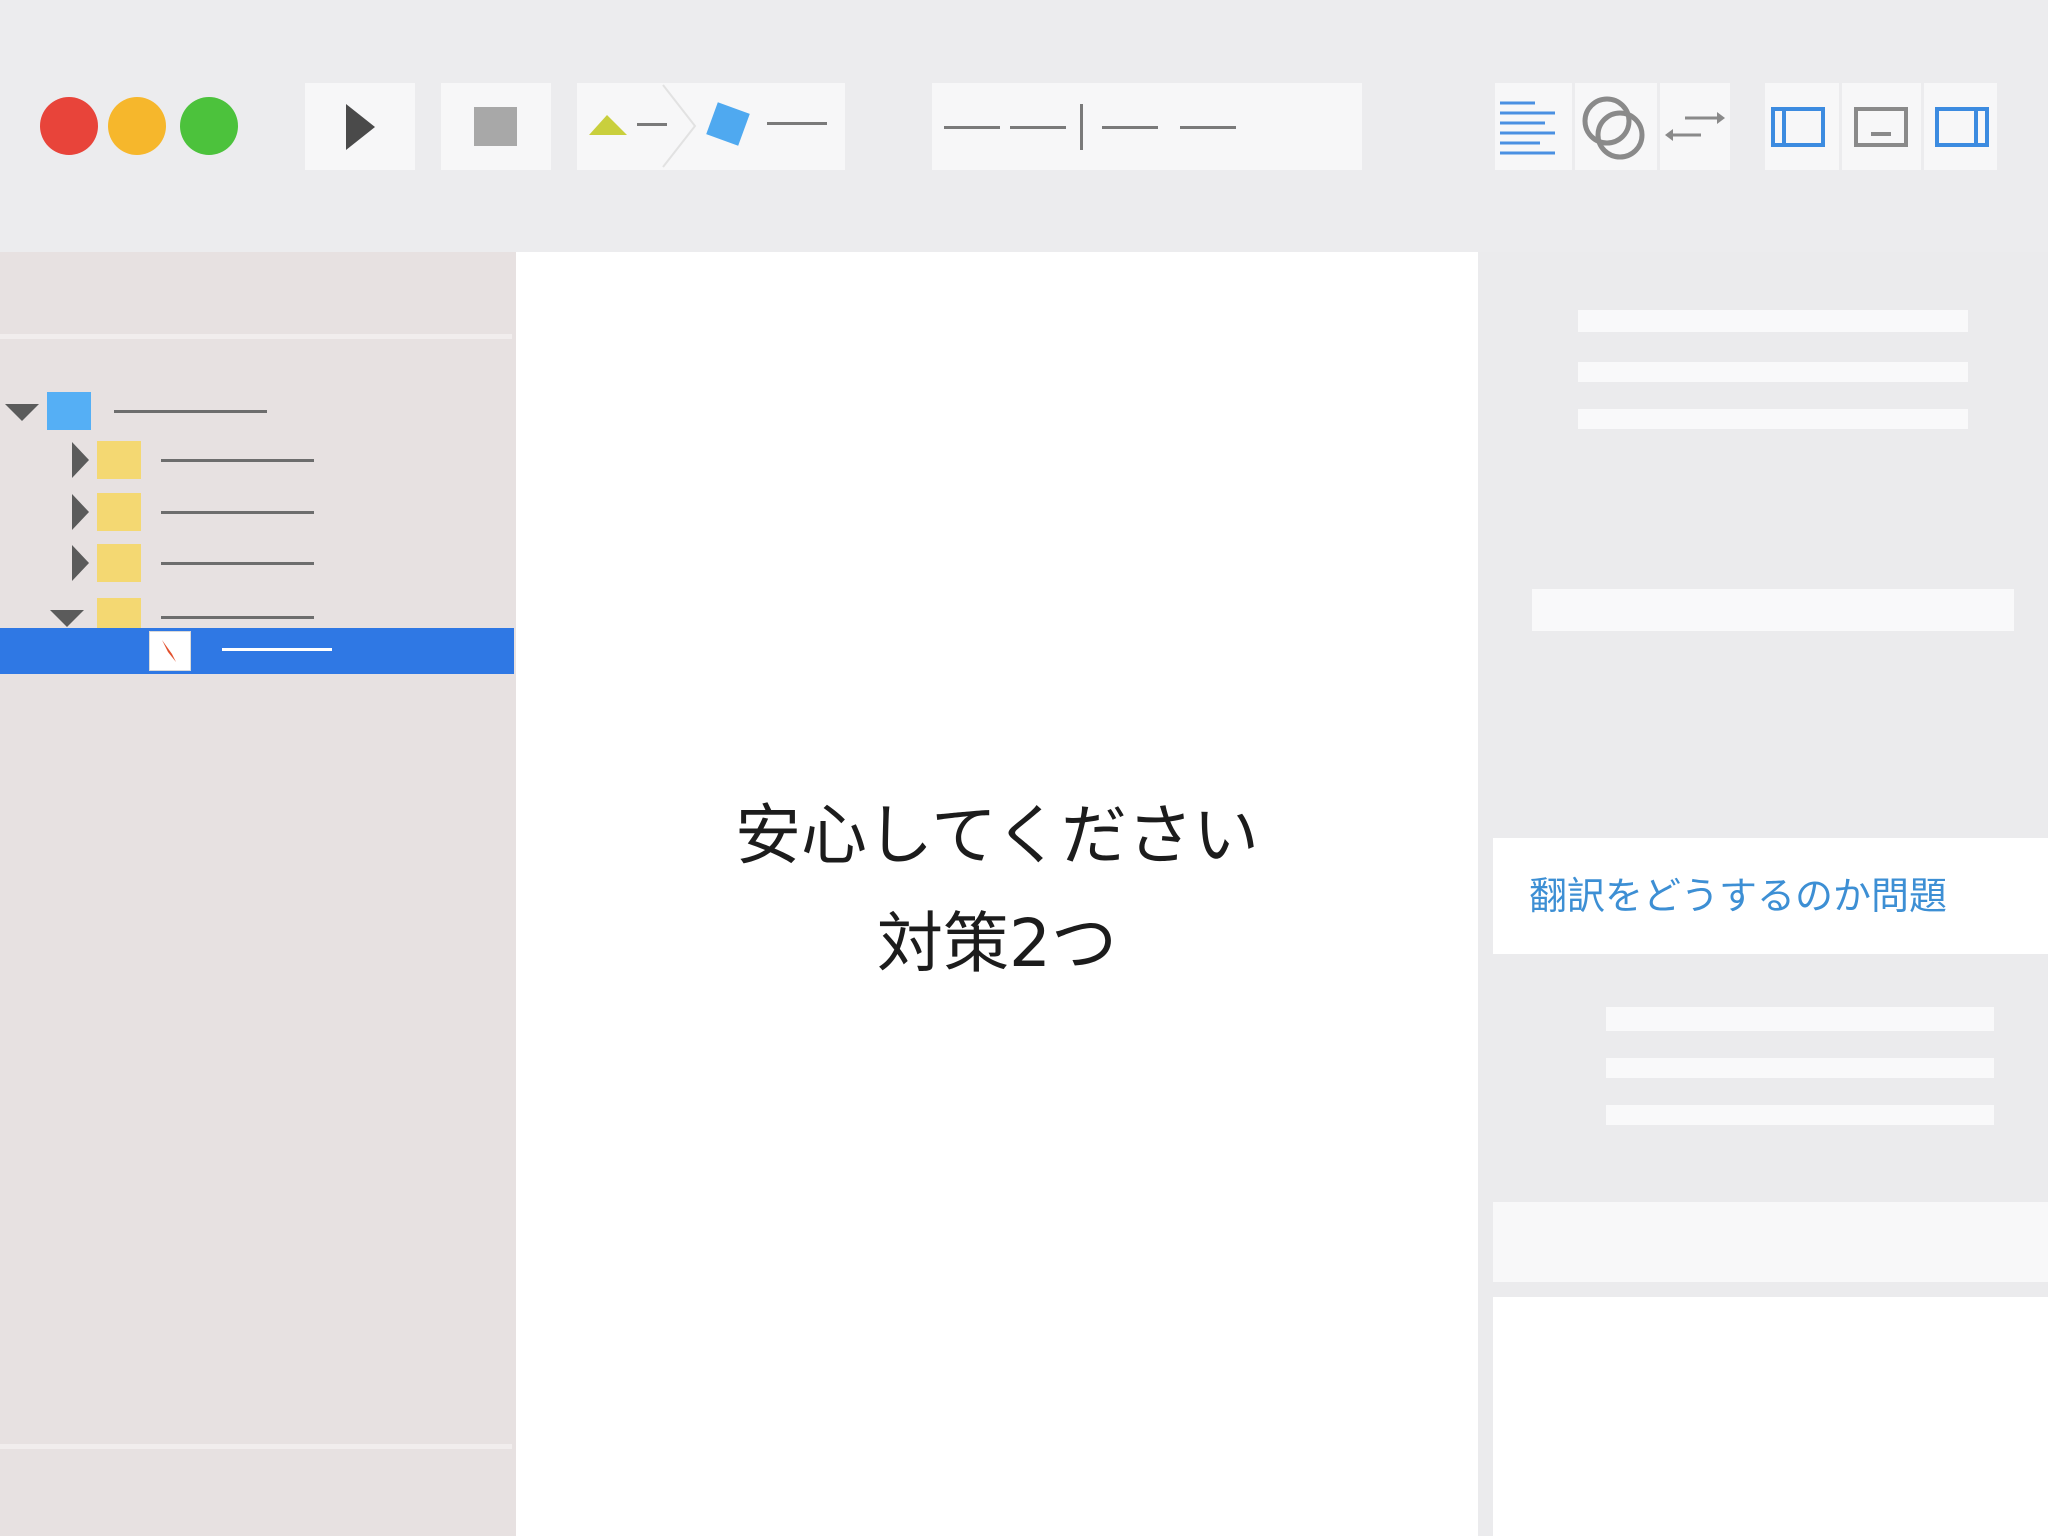 Image resolution: width=2048 pixels, height=1536 pixels. Describe the element at coordinates (209, 126) in the screenshot. I see `zoom-window-button` at that location.